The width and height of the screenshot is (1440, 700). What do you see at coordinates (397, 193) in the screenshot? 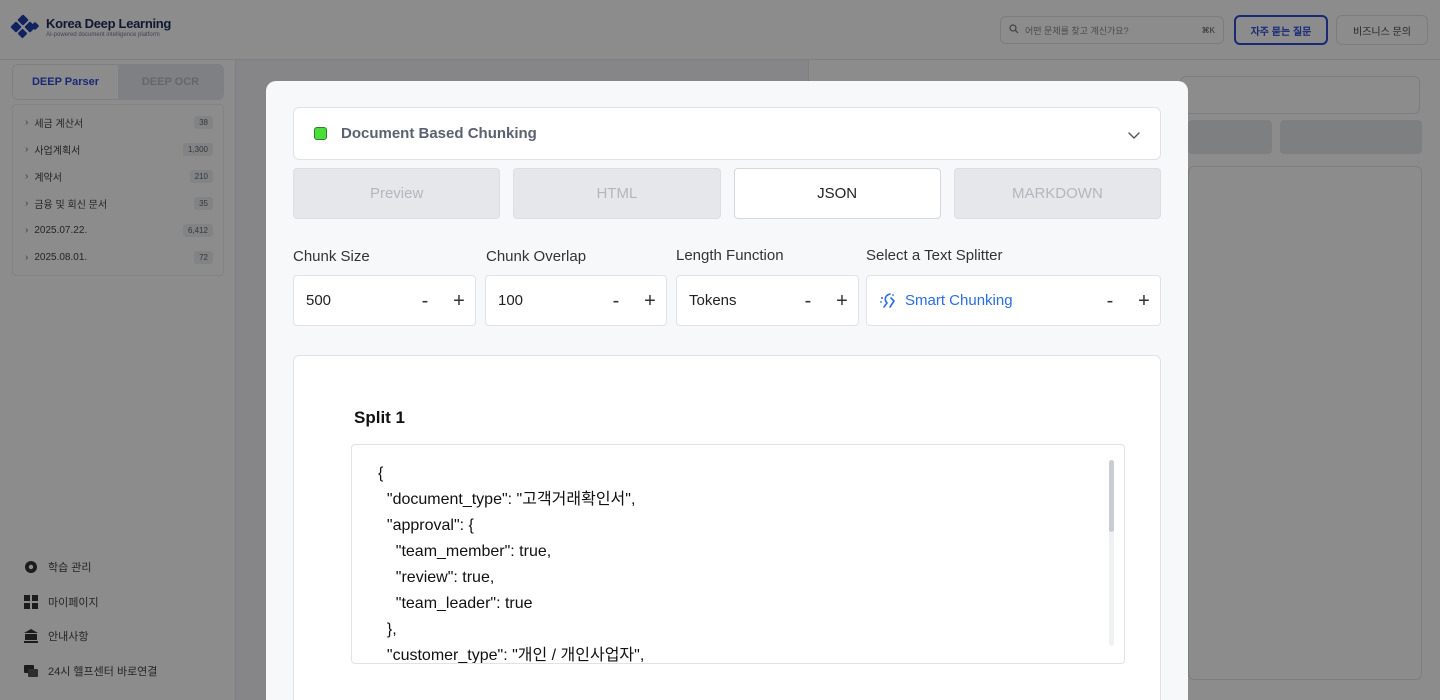
I see `tab-preview: Preview` at bounding box center [397, 193].